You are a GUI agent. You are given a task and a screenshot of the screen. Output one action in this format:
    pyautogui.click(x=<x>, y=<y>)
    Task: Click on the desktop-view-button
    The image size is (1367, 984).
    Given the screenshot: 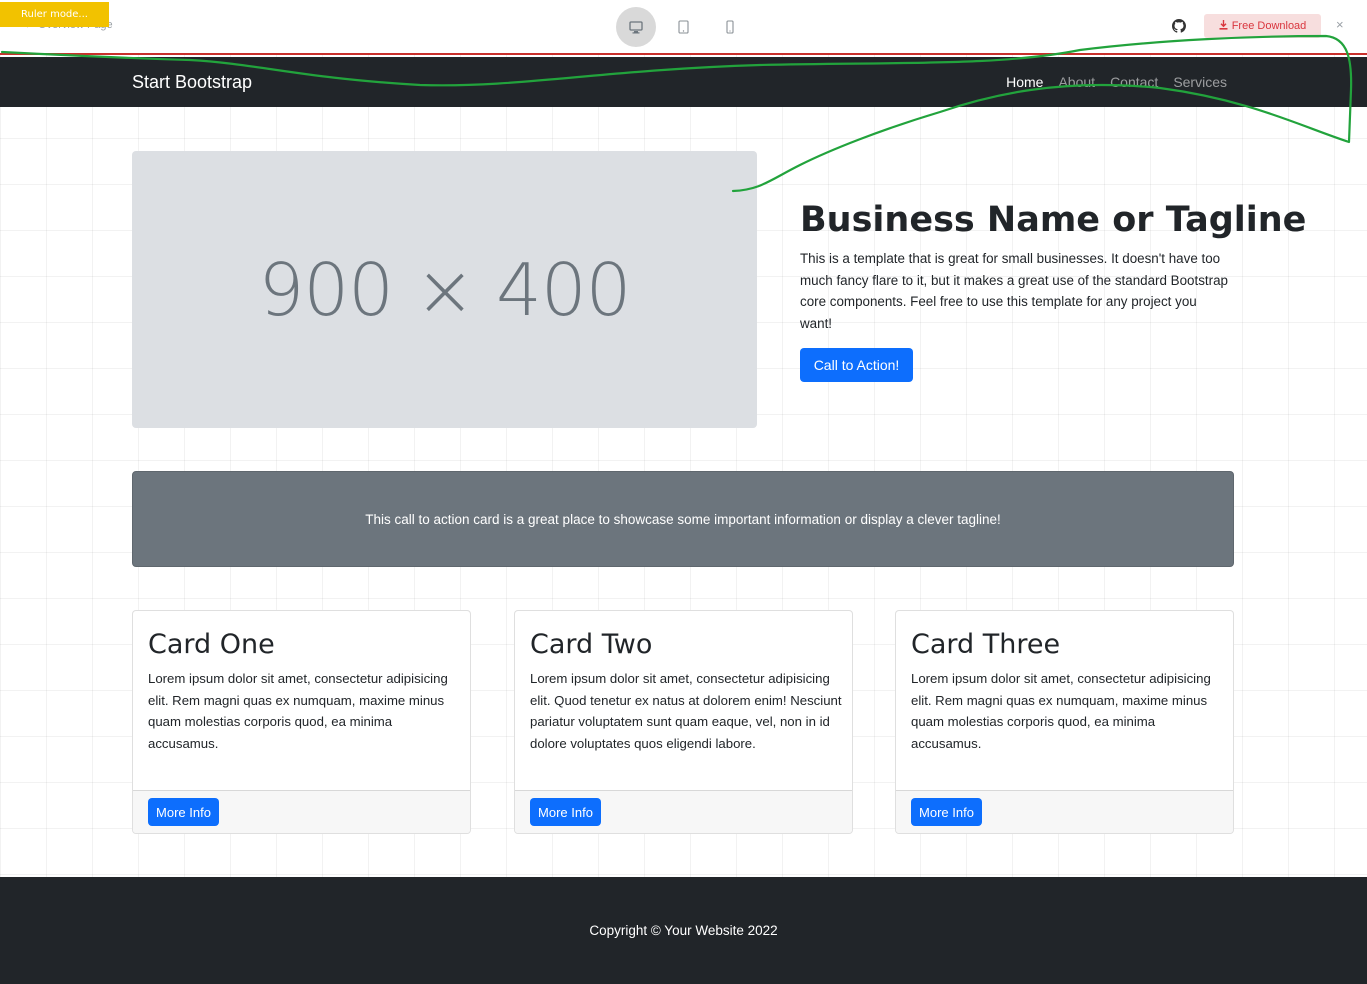 What is the action you would take?
    pyautogui.click(x=636, y=27)
    